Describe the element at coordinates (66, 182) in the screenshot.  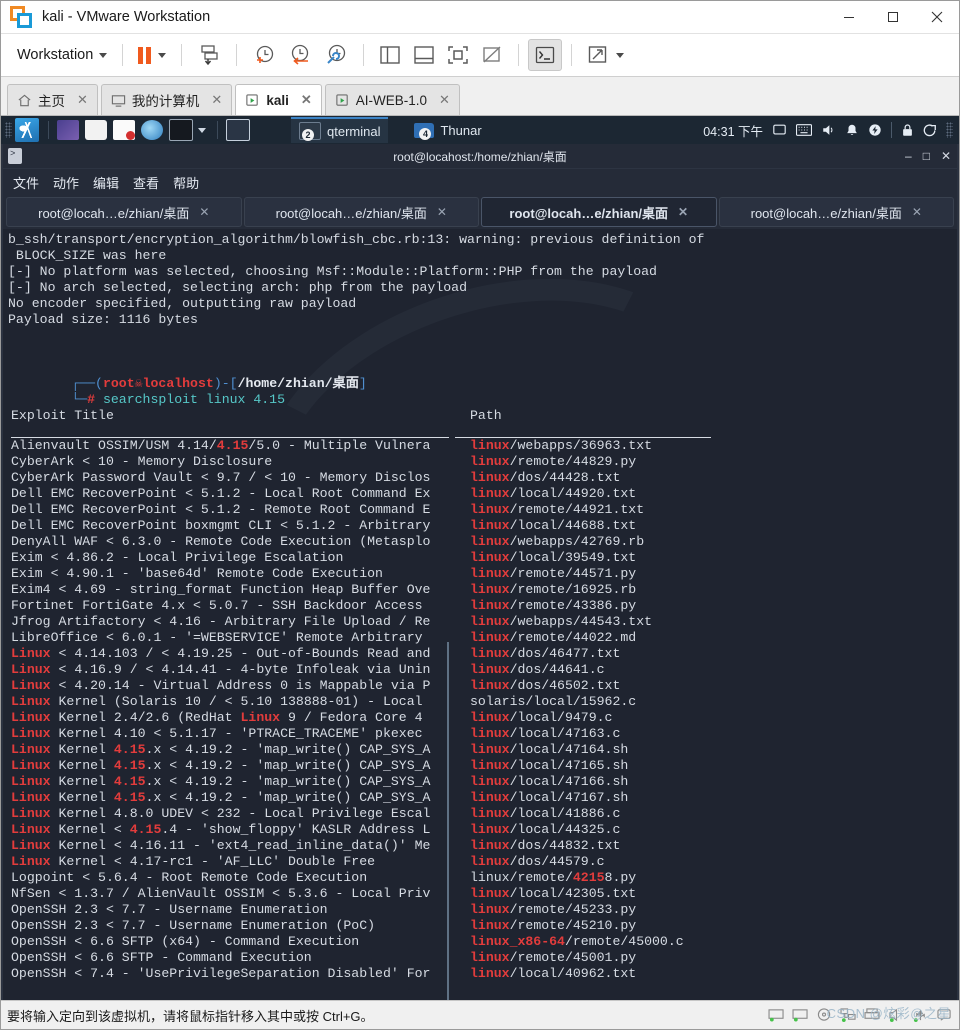
I see `menu-actions: 动作` at that location.